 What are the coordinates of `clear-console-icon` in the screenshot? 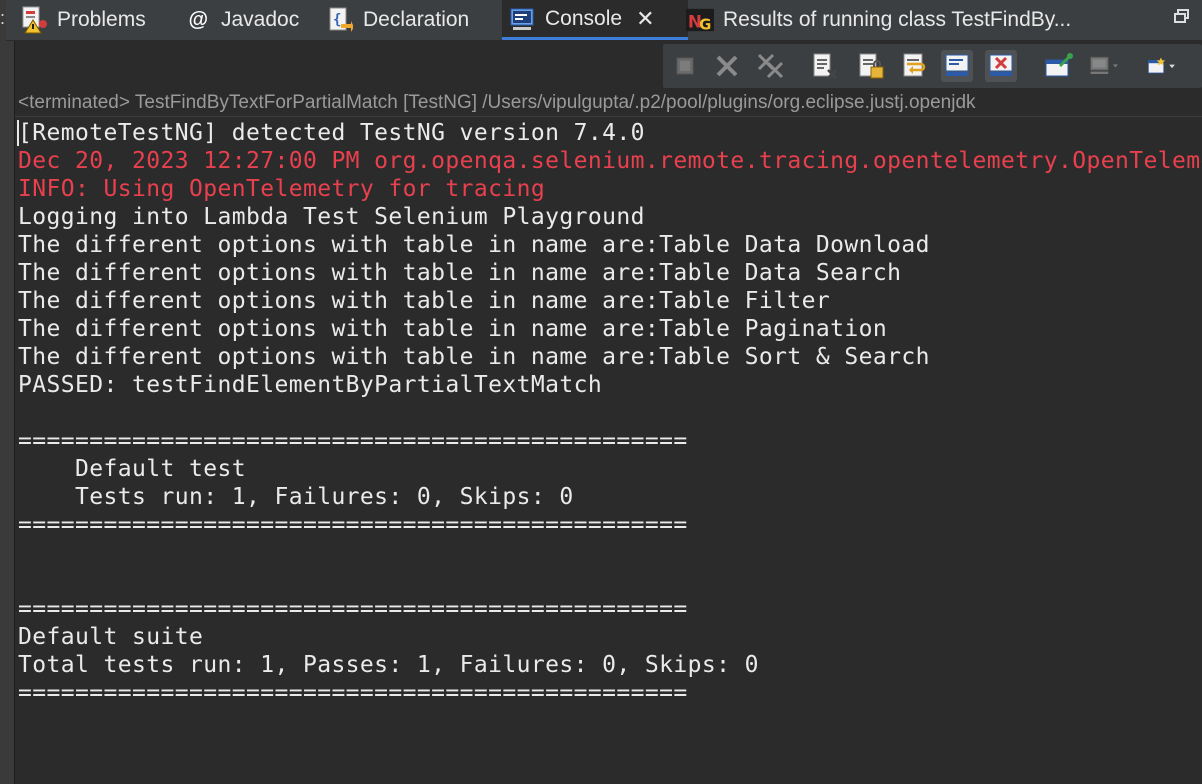 It's located at (825, 66).